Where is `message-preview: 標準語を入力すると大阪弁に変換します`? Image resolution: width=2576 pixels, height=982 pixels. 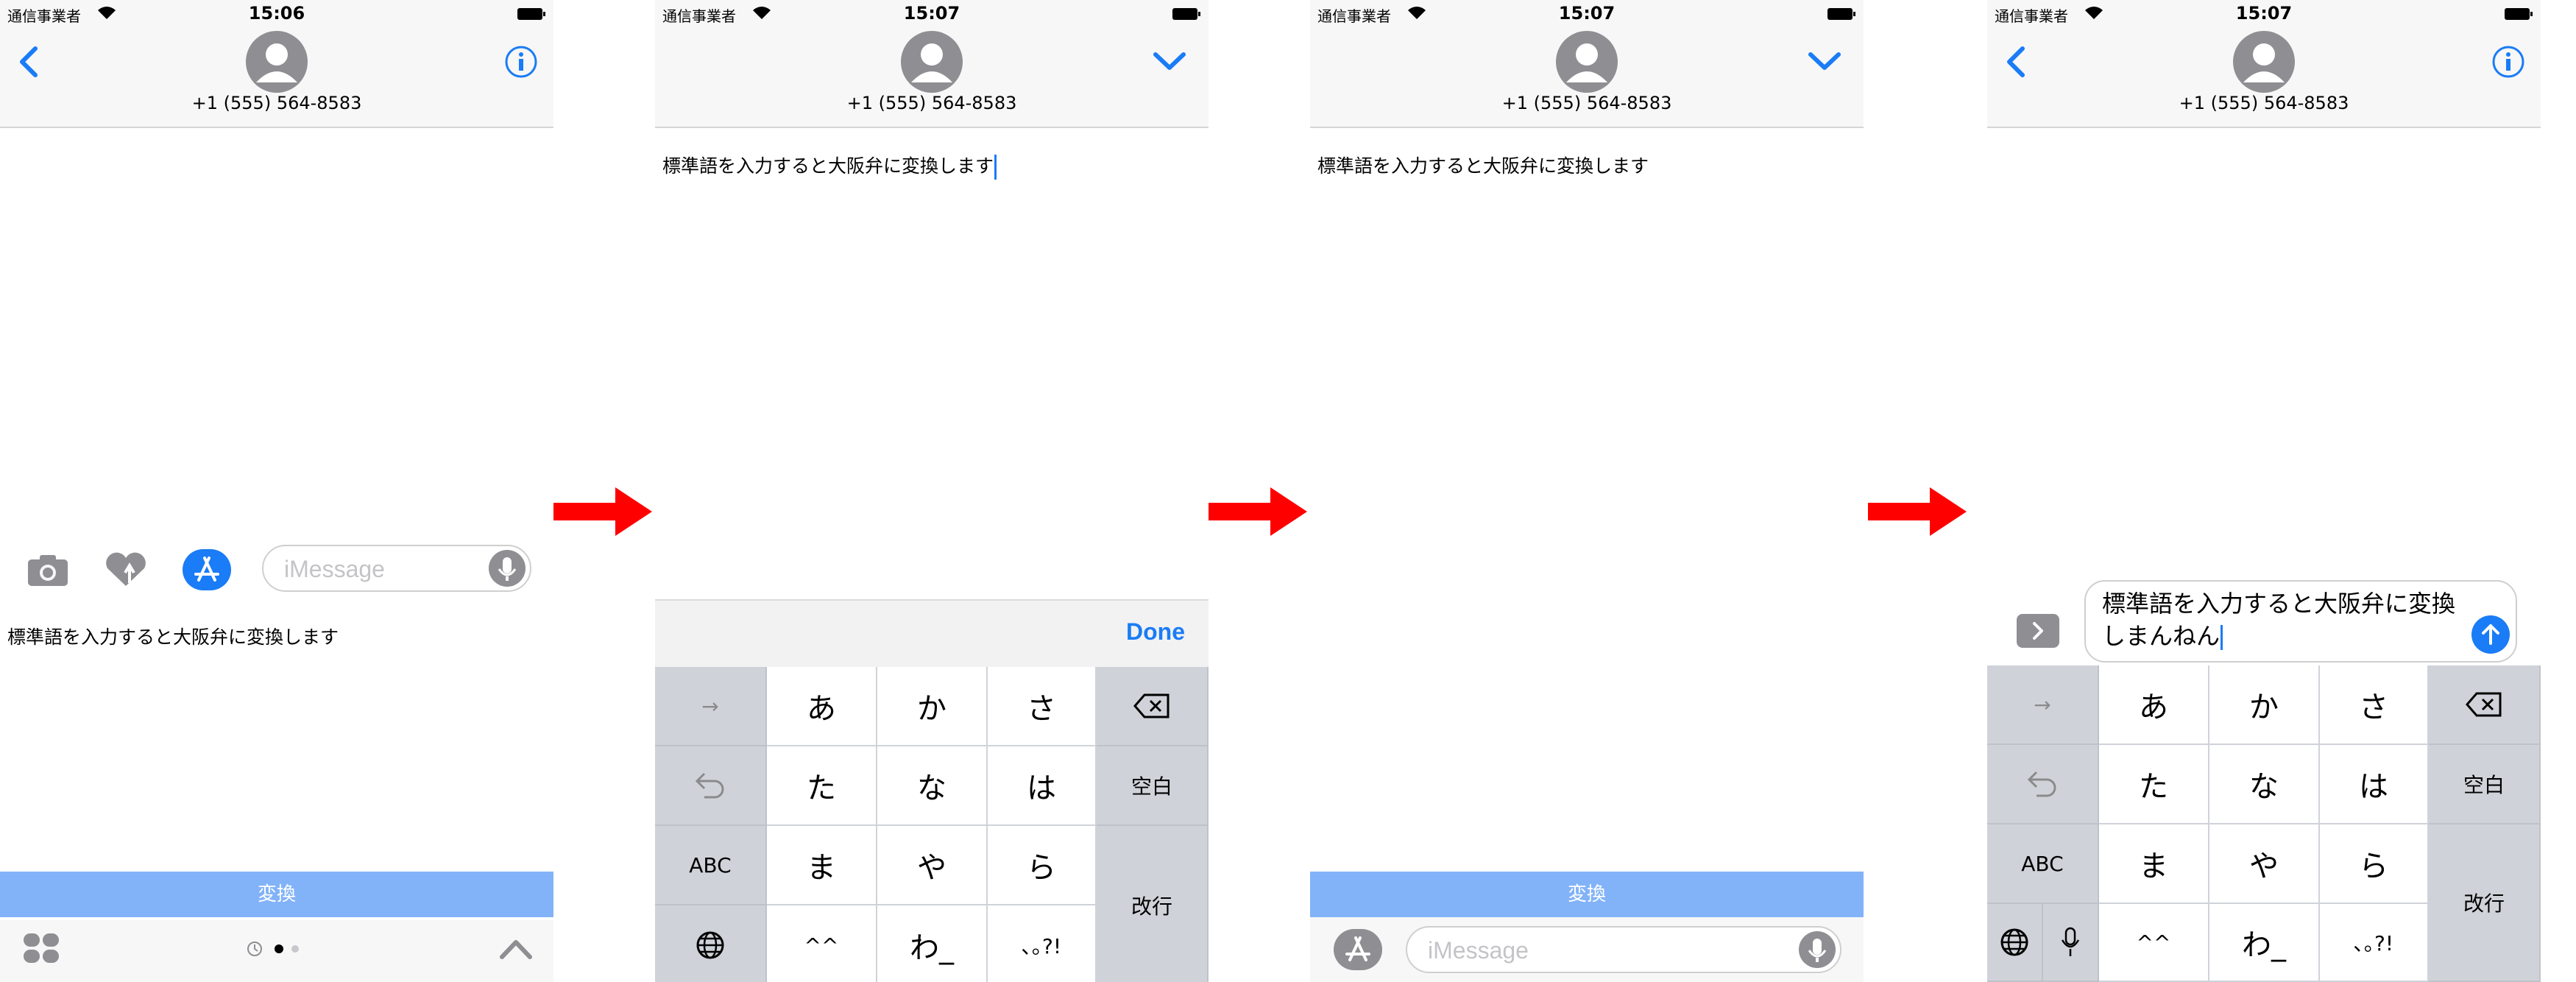
message-preview: 標準語を入力すると大阪弁に変換します is located at coordinates (173, 637).